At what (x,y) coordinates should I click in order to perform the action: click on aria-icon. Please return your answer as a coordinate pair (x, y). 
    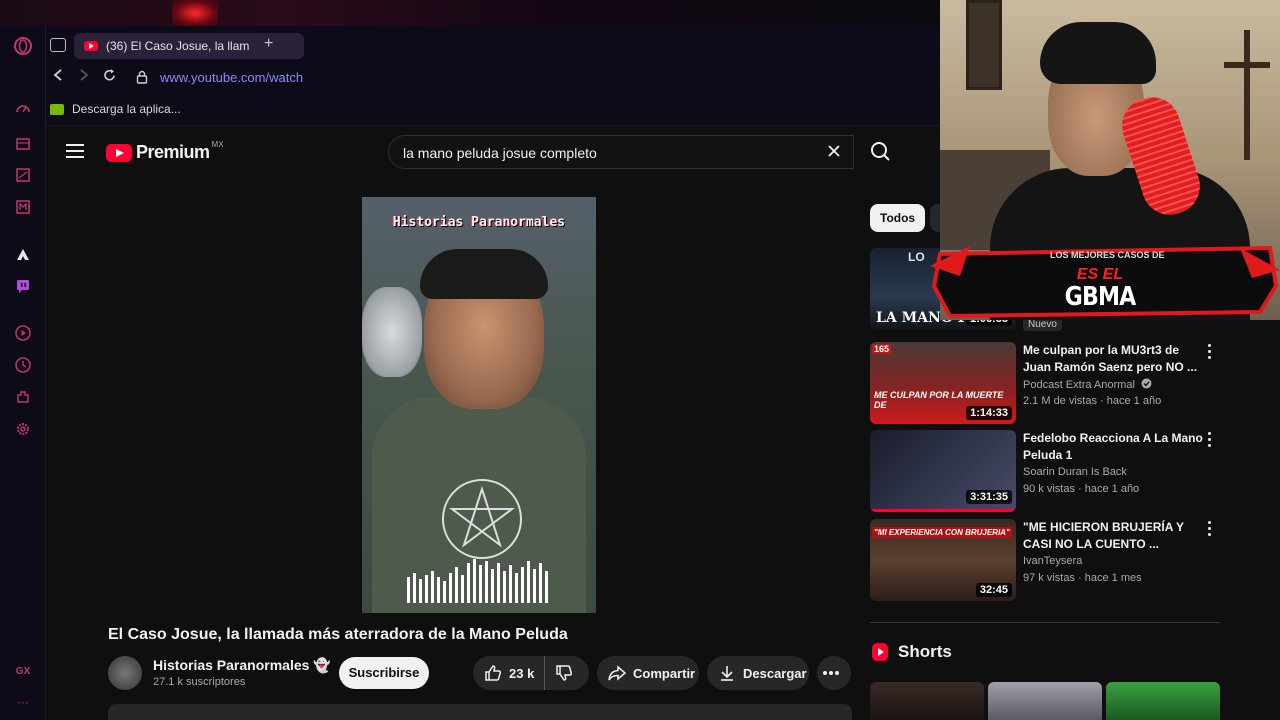
    Looking at the image, I should click on (23, 256).